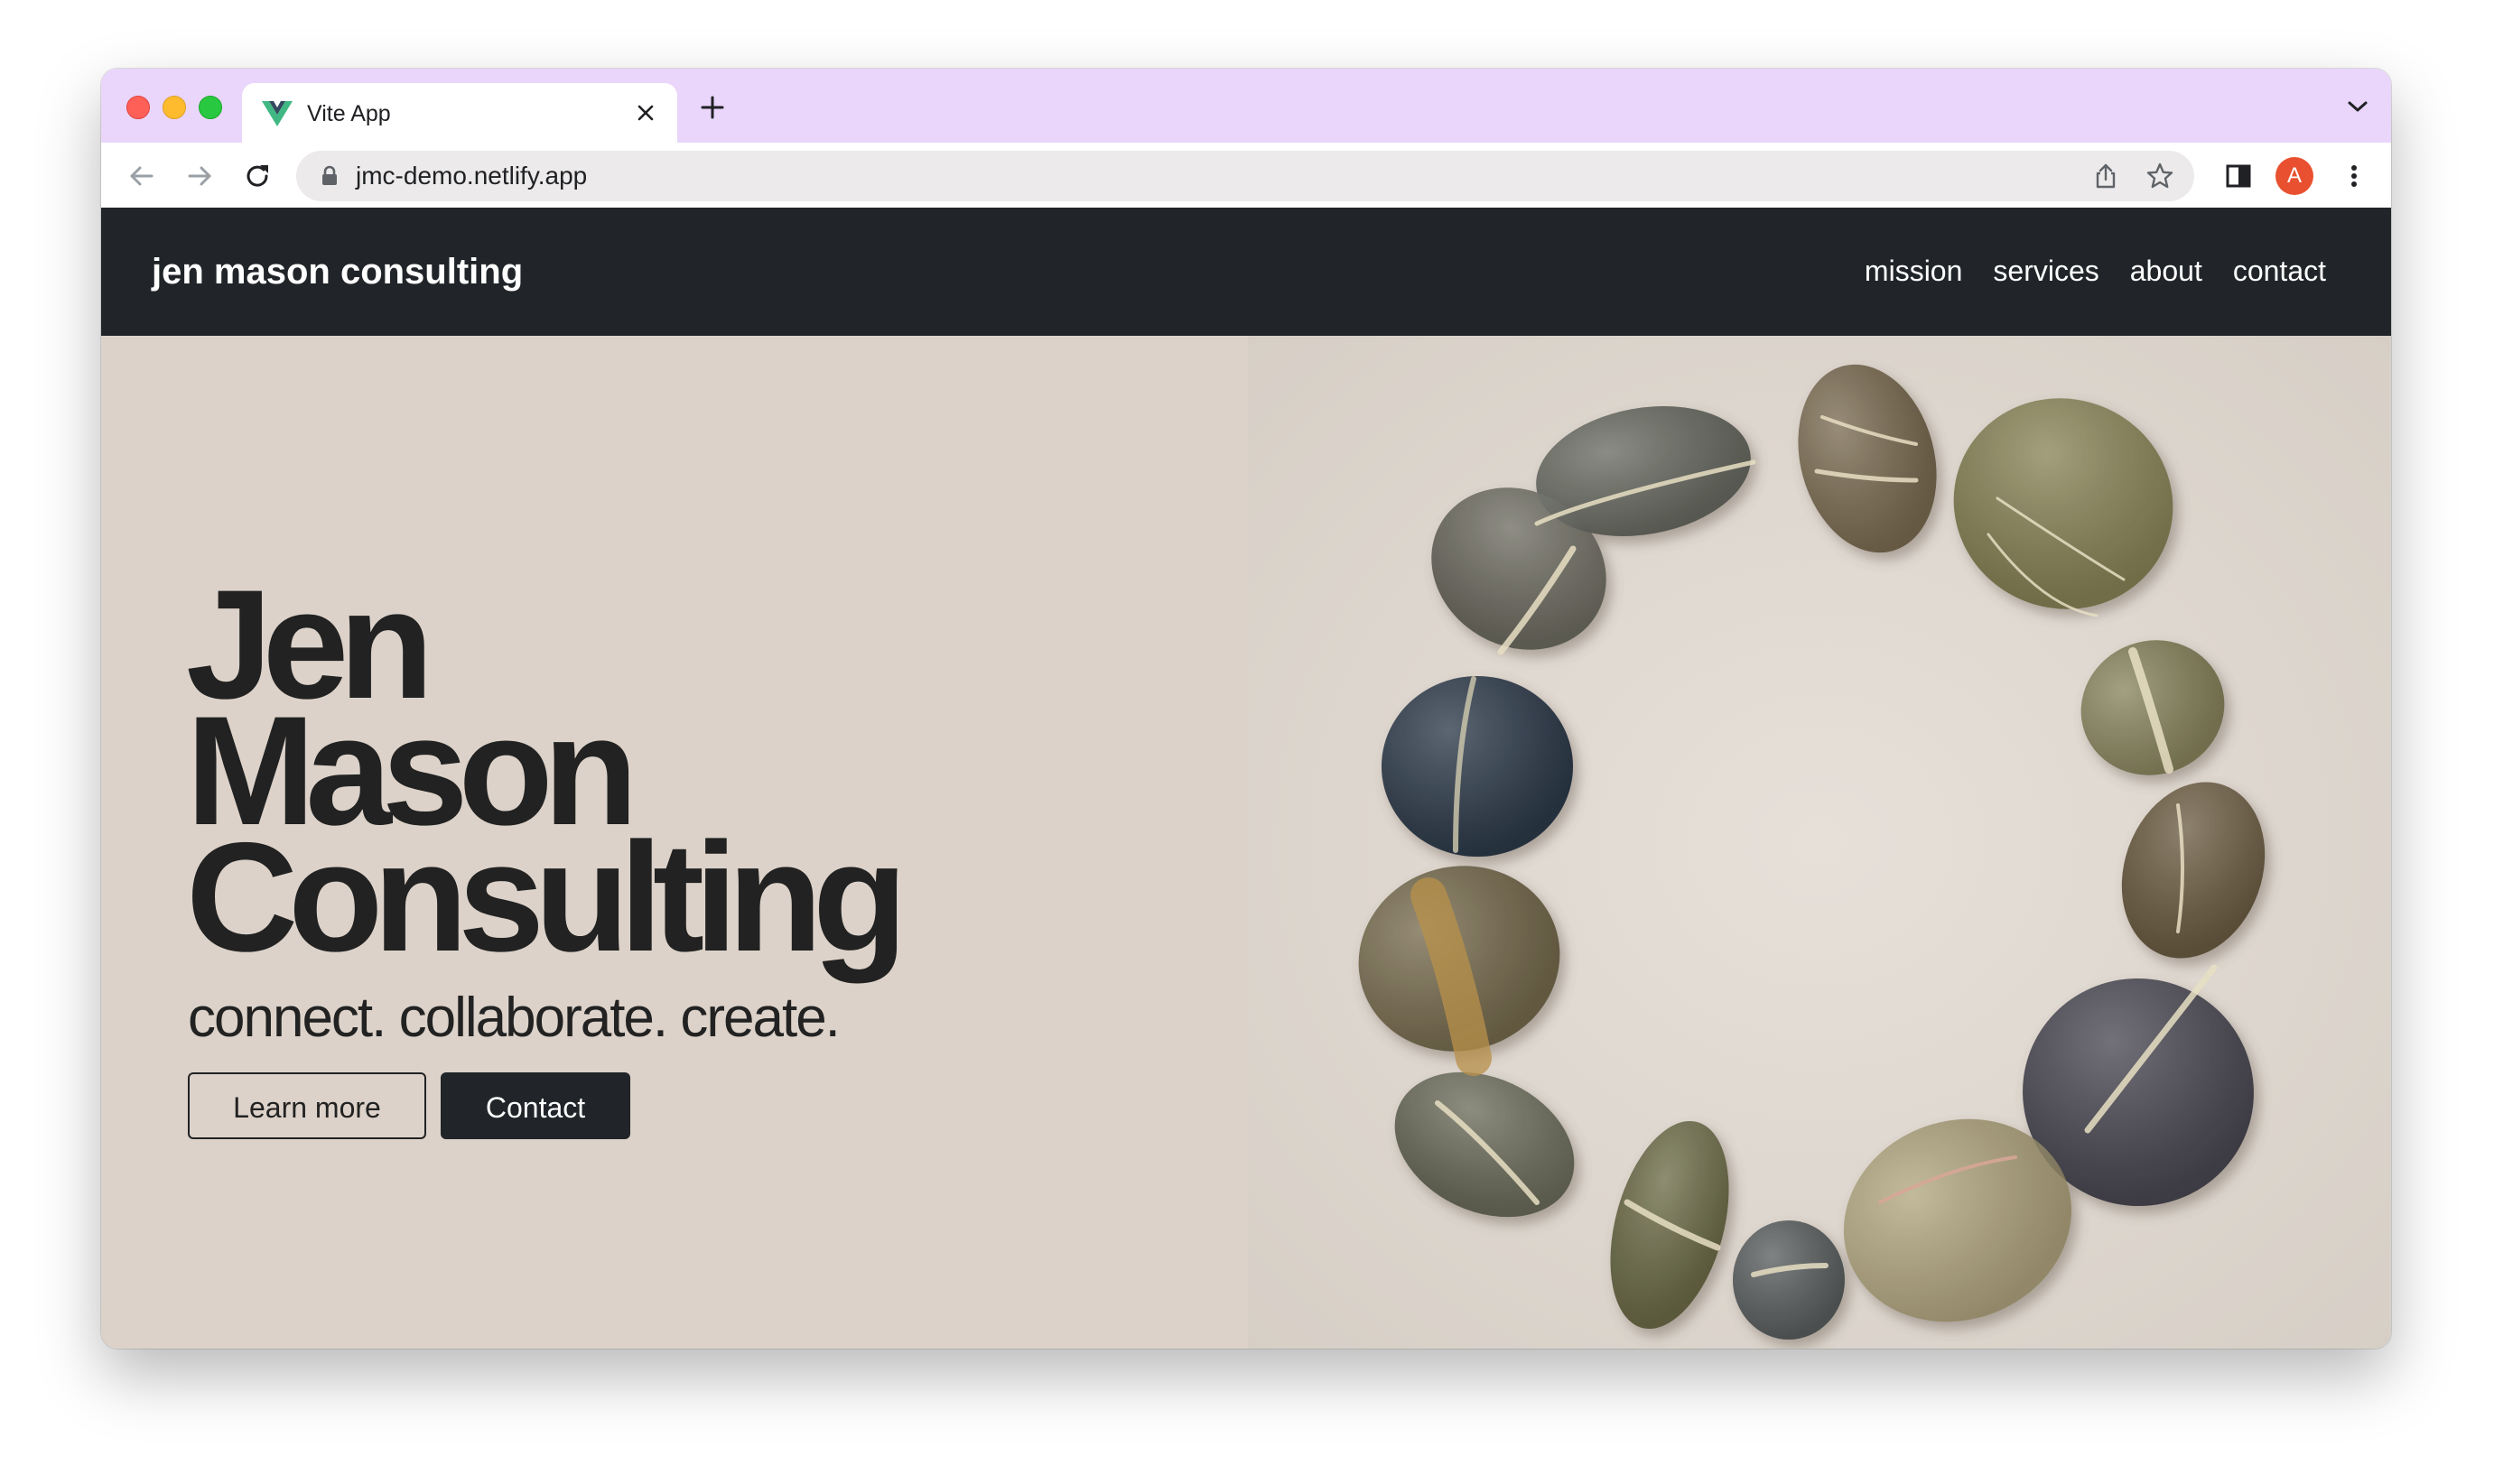  Describe the element at coordinates (459, 113) in the screenshot. I see `tab-vite-app: Vite App` at that location.